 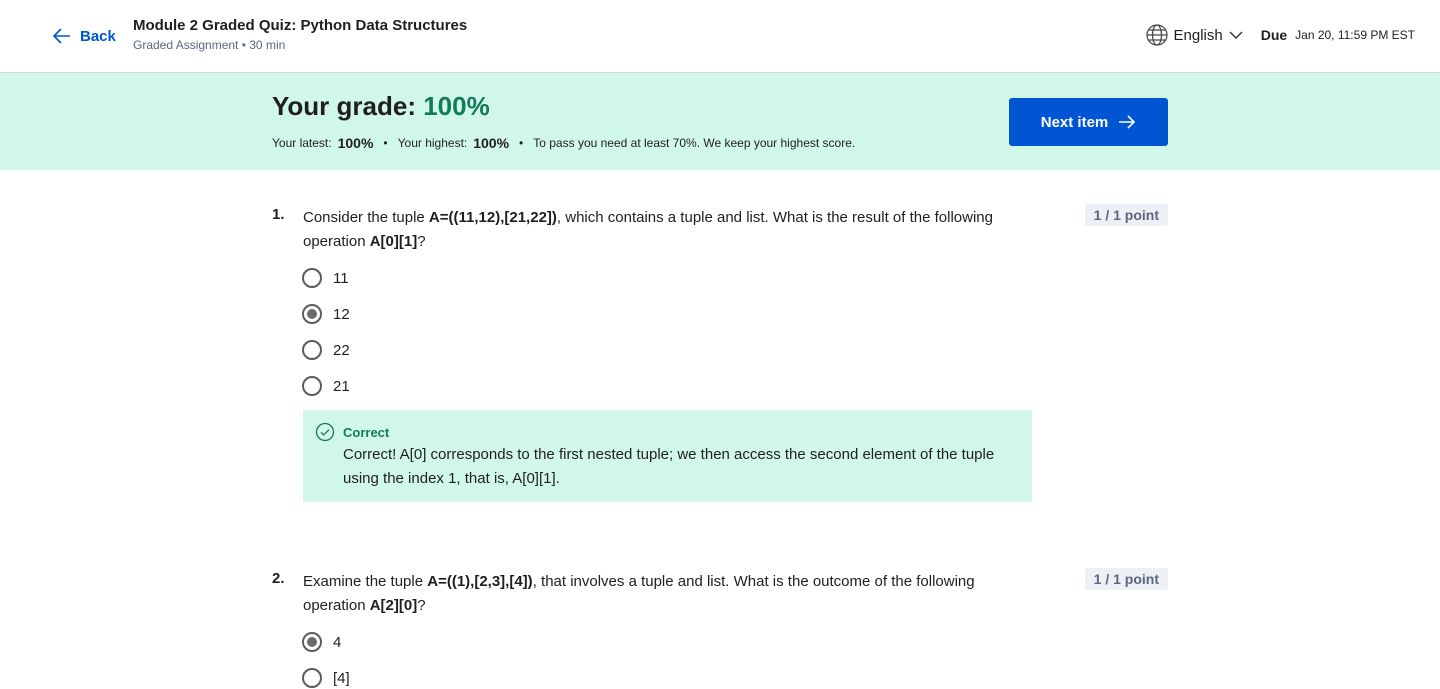 I want to click on due-label: Due, so click(x=1274, y=35).